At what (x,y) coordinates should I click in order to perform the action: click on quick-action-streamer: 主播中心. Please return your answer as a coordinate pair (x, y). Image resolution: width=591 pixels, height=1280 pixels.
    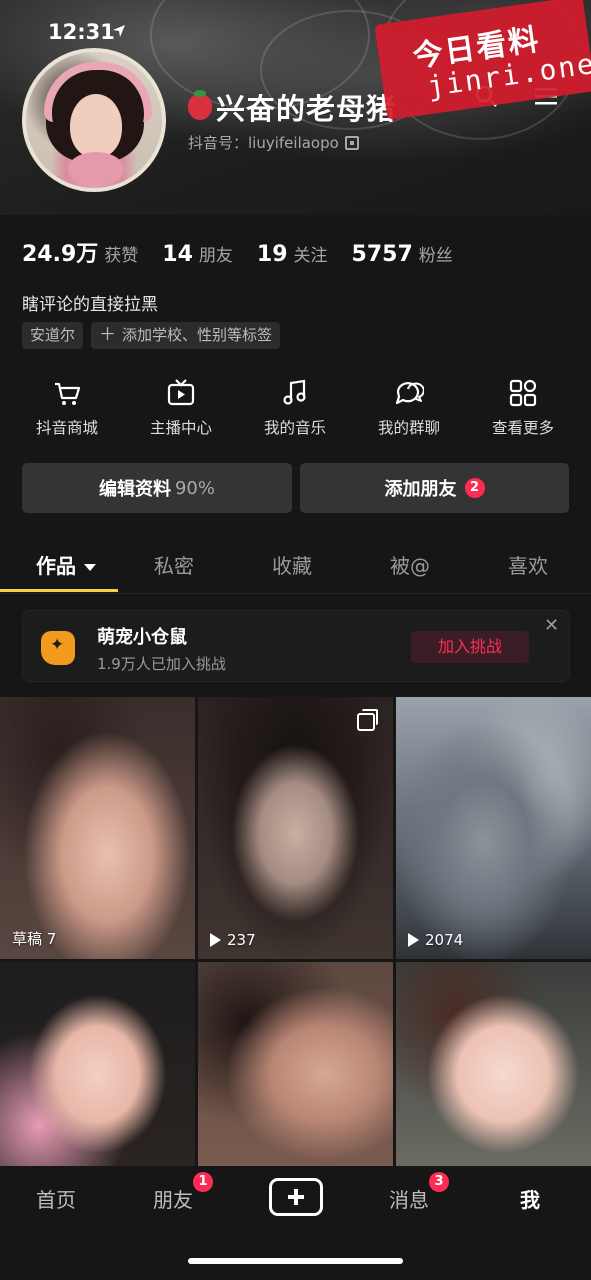
    Looking at the image, I should click on (181, 405).